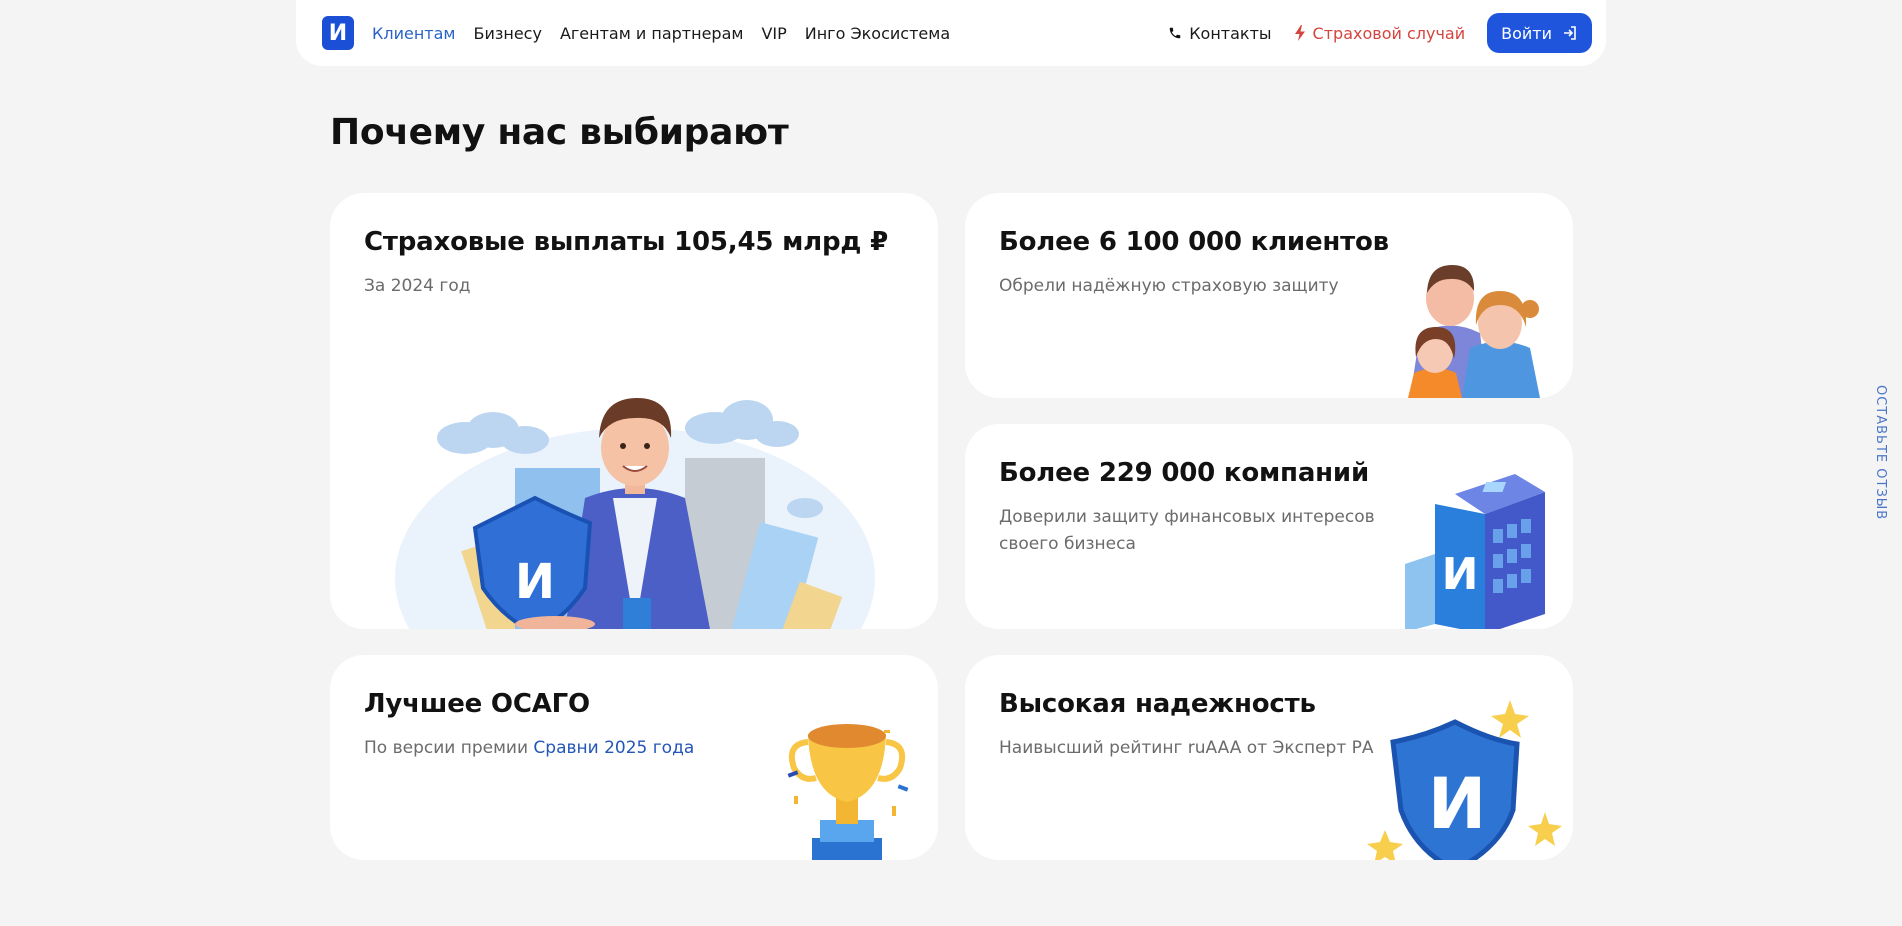 This screenshot has width=1902, height=926. What do you see at coordinates (338, 33) in the screenshot?
I see `brand-logo: И` at bounding box center [338, 33].